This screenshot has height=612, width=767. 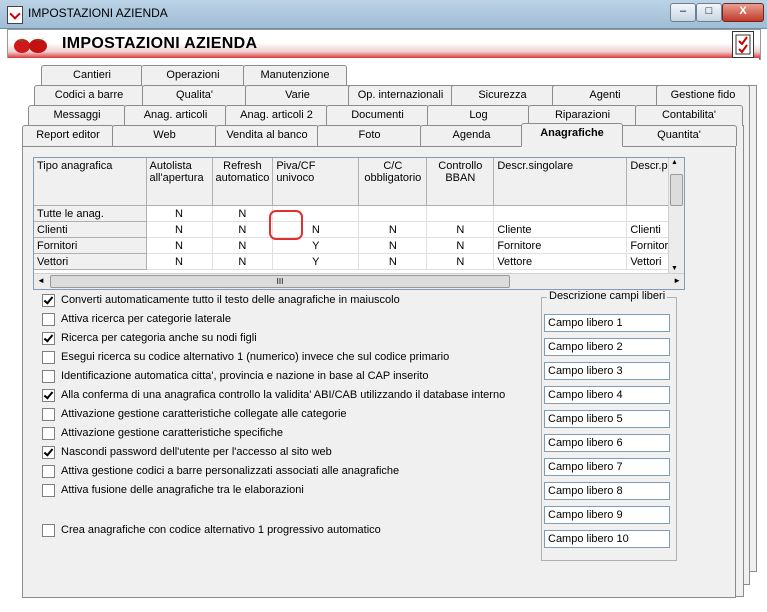 What do you see at coordinates (400, 95) in the screenshot?
I see `tab-op-internazionali: Op. internazionali` at bounding box center [400, 95].